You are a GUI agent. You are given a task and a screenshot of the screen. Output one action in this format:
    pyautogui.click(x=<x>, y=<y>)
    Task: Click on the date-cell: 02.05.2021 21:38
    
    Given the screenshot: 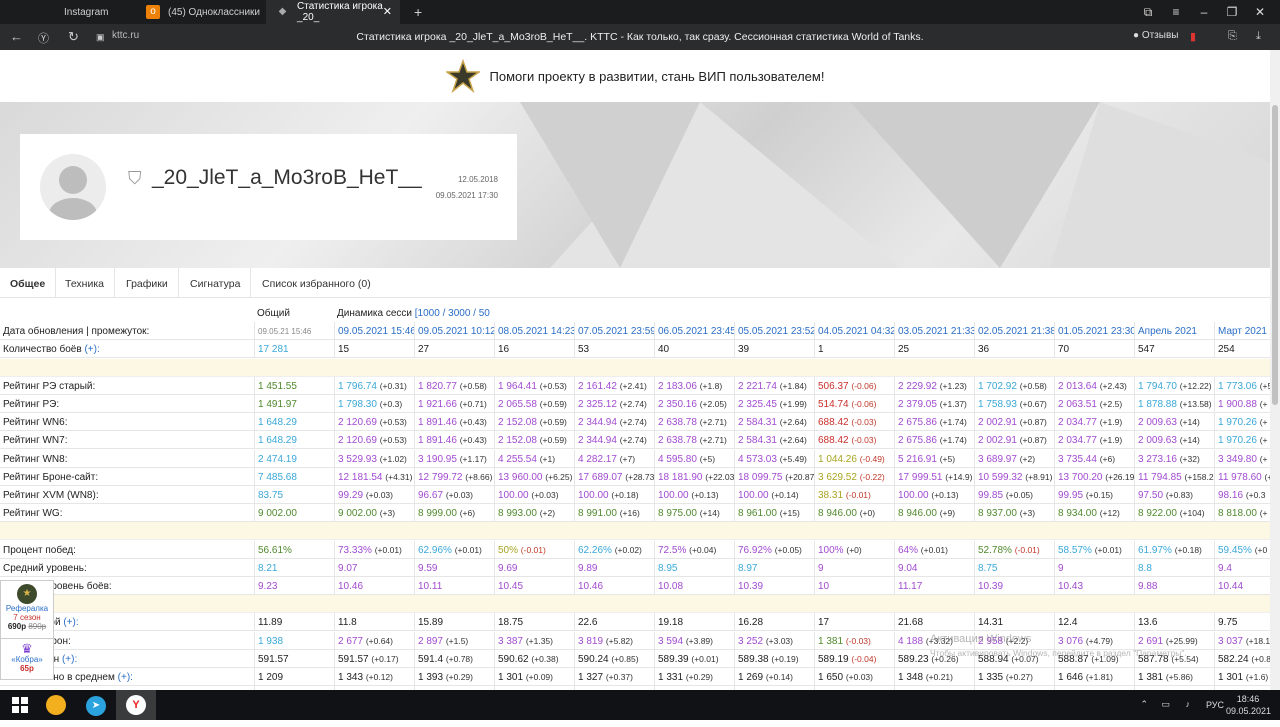 What is the action you would take?
    pyautogui.click(x=1014, y=331)
    